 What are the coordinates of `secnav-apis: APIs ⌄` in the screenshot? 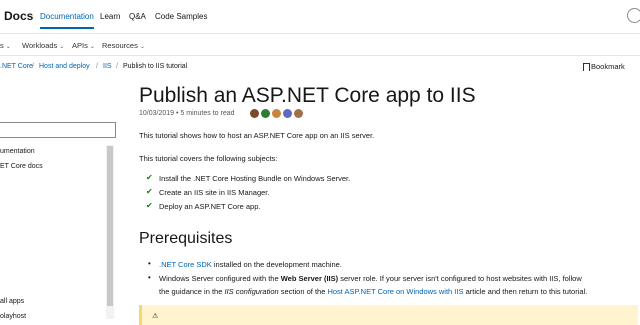 It's located at (83, 45).